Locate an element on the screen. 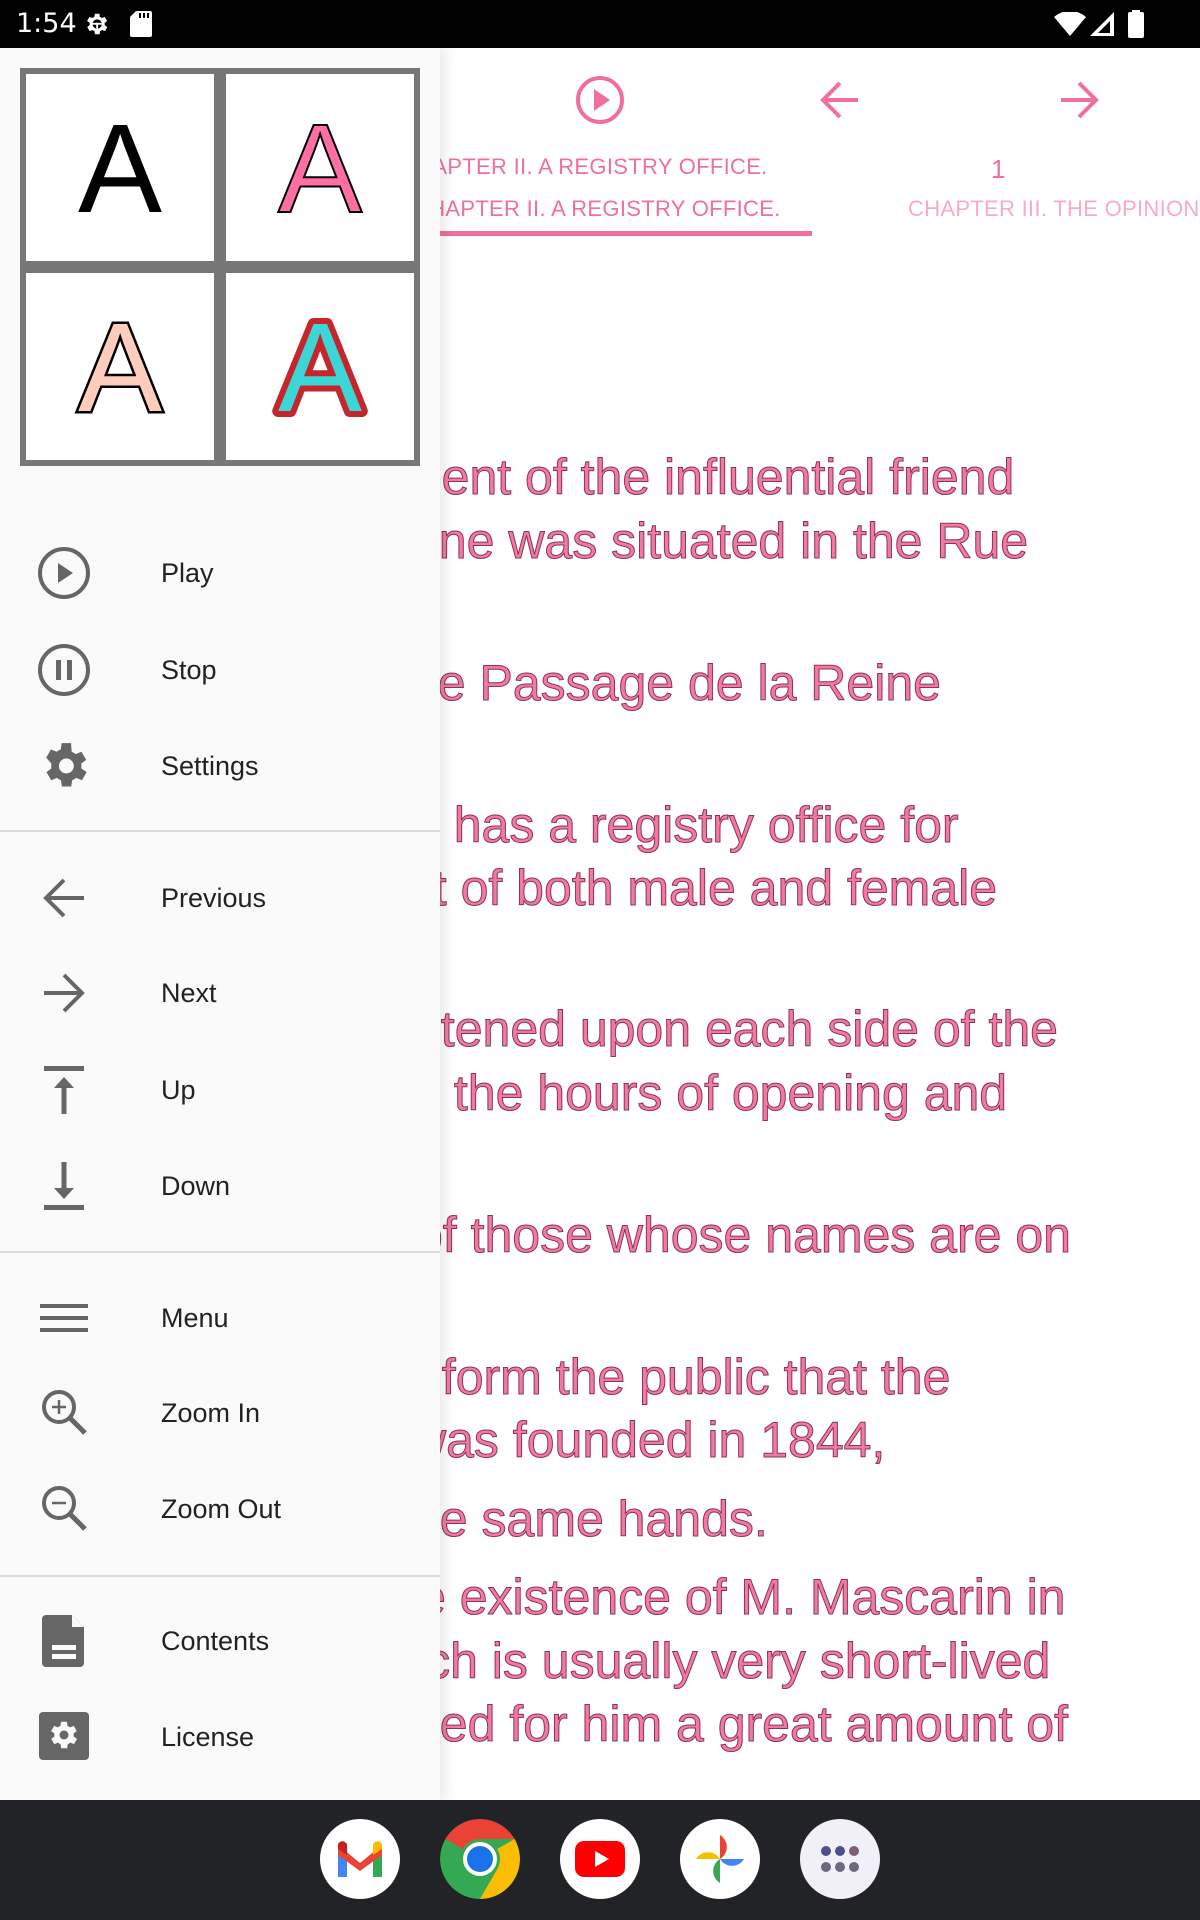 The height and width of the screenshot is (1920, 1200). gmail-icon is located at coordinates (360, 1859).